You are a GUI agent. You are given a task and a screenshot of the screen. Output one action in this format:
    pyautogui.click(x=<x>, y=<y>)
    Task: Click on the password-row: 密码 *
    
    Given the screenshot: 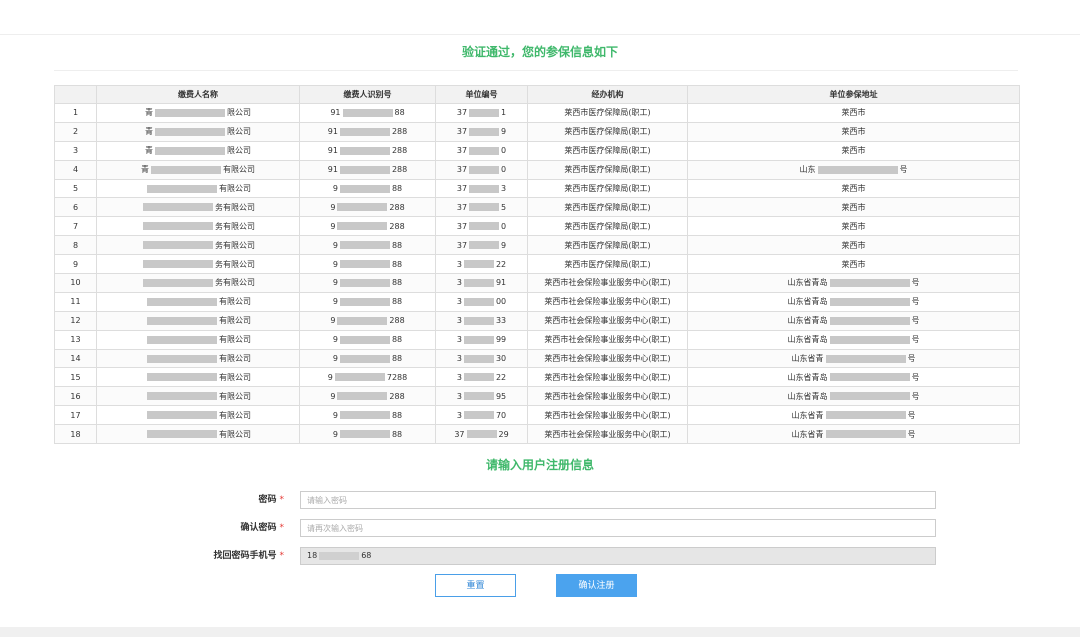 What is the action you would take?
    pyautogui.click(x=540, y=500)
    